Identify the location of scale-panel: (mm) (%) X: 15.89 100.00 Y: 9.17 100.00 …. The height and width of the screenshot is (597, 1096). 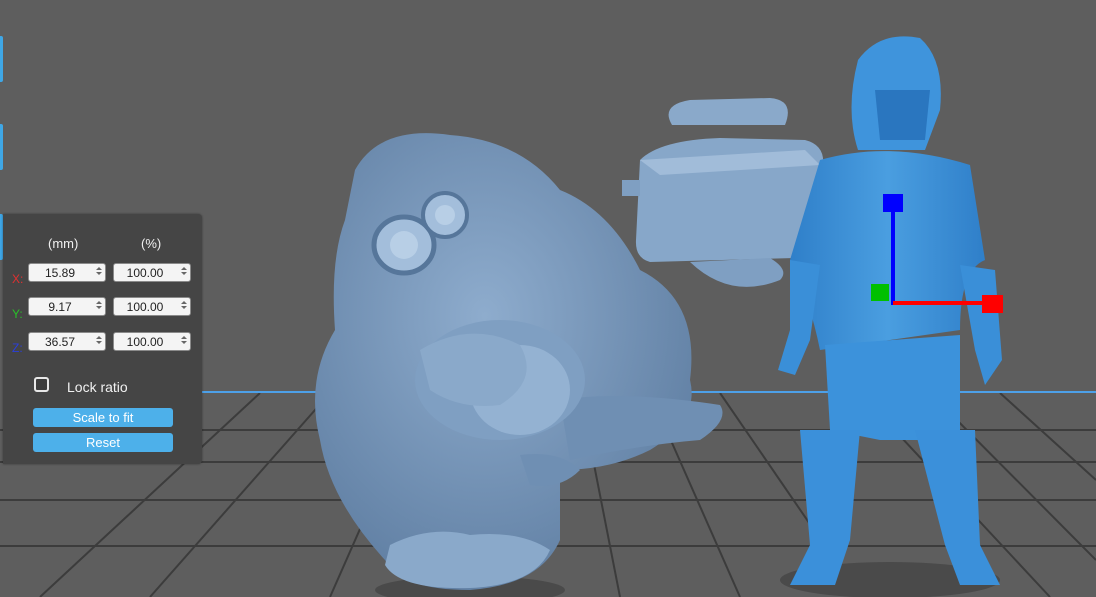
(102, 339).